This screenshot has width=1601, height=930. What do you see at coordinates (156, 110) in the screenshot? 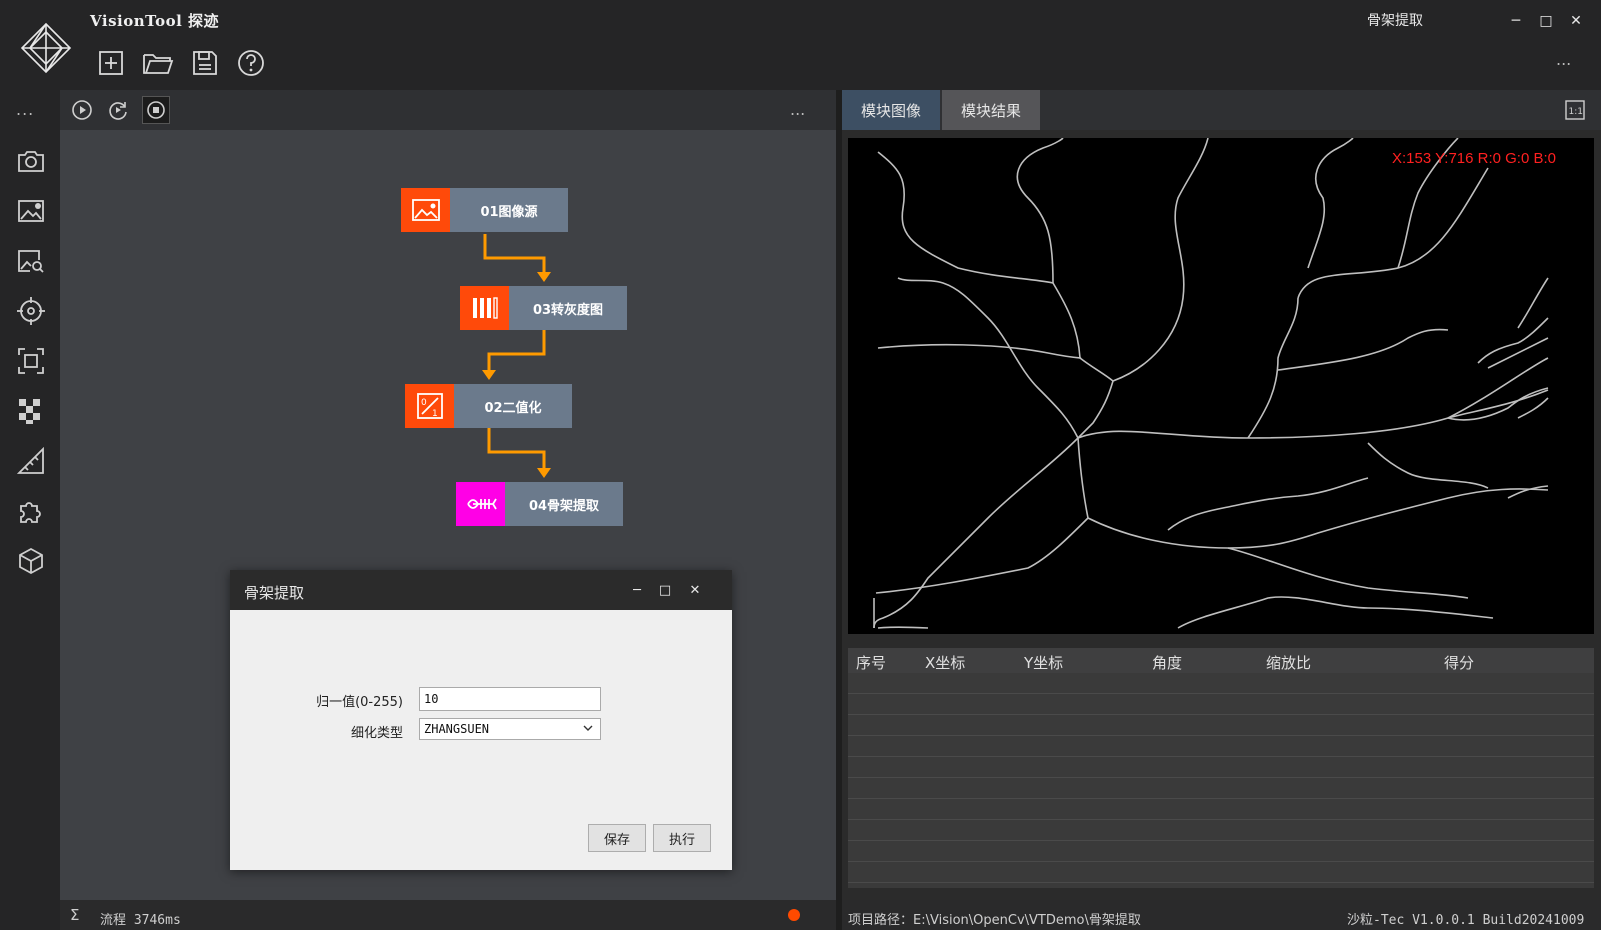
I see `stop-icon` at bounding box center [156, 110].